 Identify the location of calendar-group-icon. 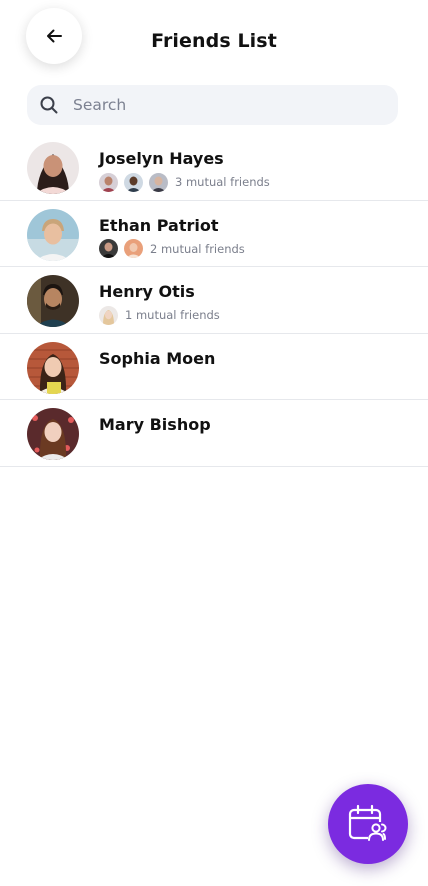
(368, 823).